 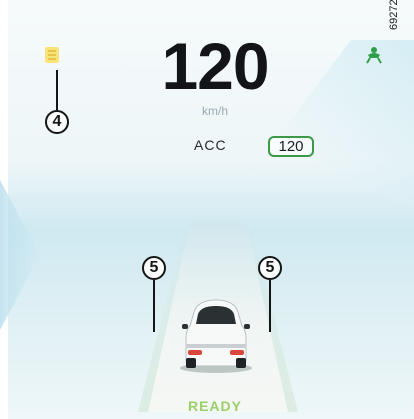 What do you see at coordinates (374, 55) in the screenshot?
I see `driver-assist-icon` at bounding box center [374, 55].